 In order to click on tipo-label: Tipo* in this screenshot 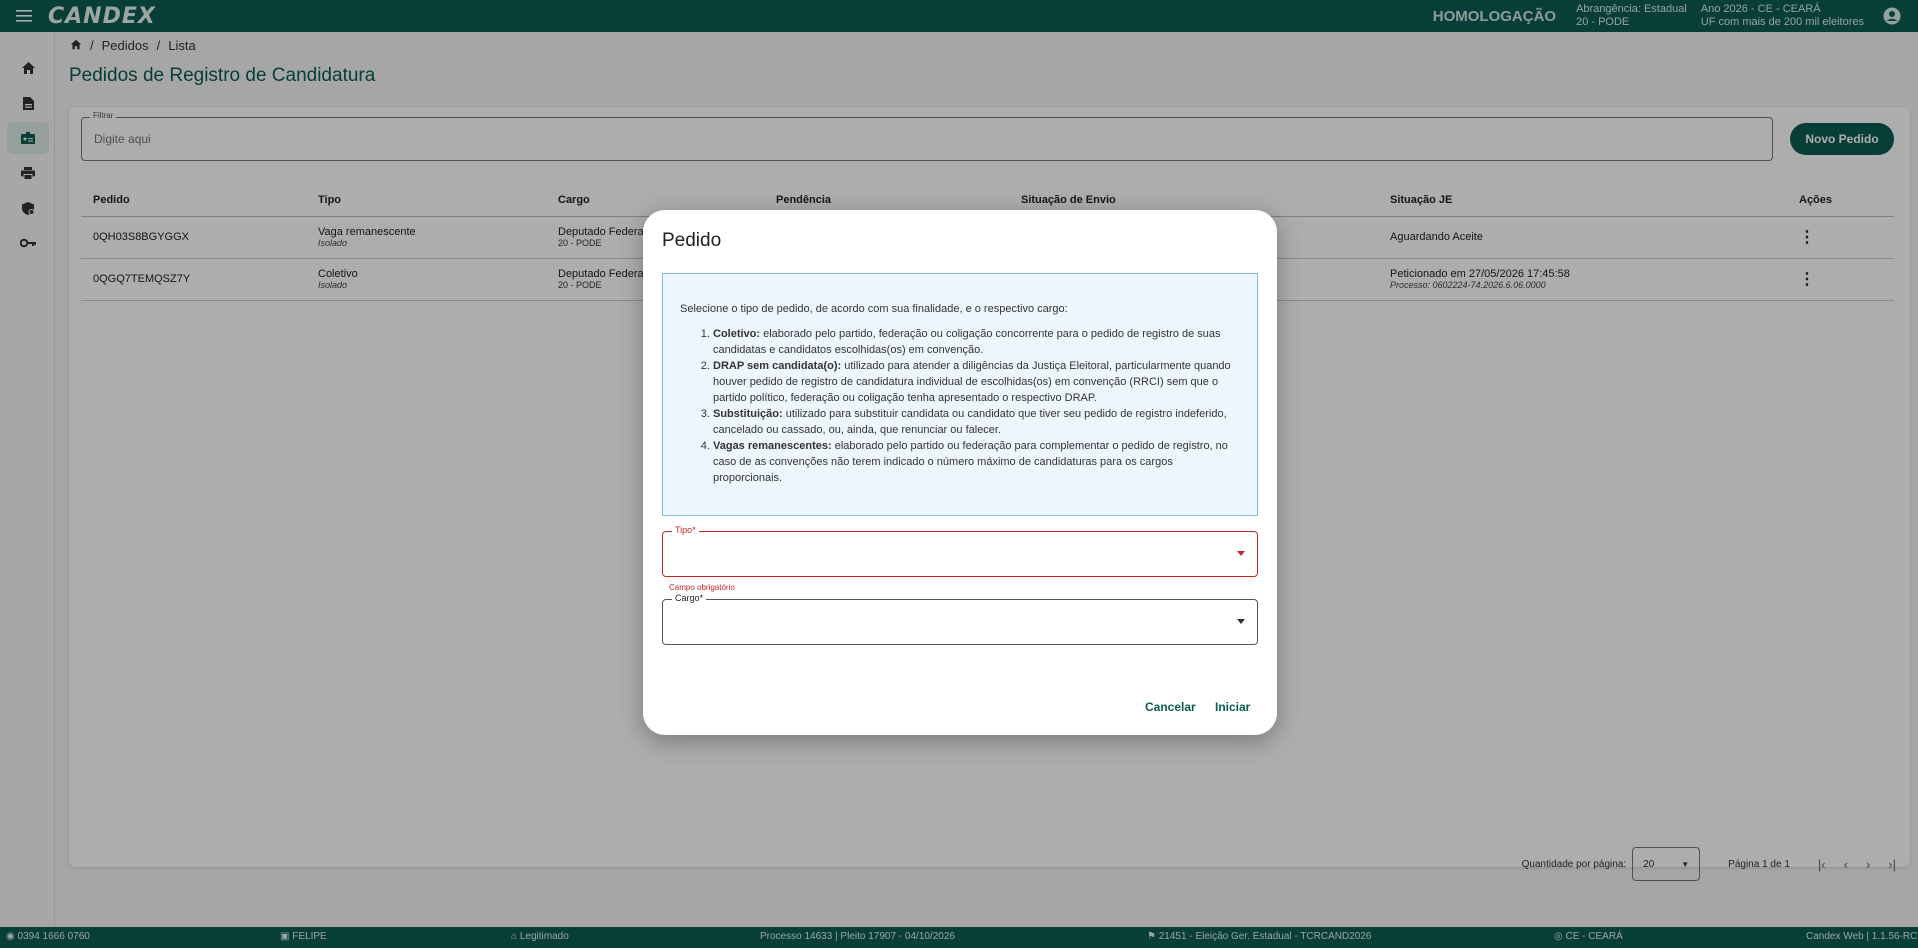, I will do `click(685, 530)`.